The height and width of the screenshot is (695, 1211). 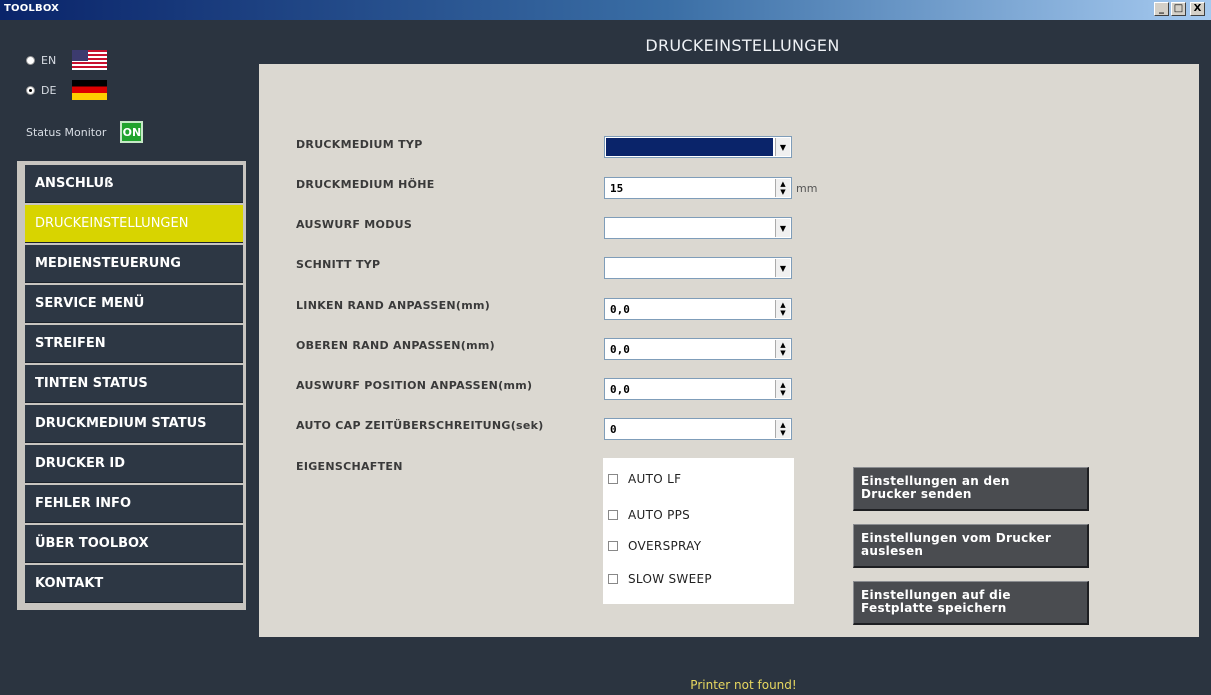 I want to click on option-auto-pps: AUTO PPS, so click(x=649, y=515).